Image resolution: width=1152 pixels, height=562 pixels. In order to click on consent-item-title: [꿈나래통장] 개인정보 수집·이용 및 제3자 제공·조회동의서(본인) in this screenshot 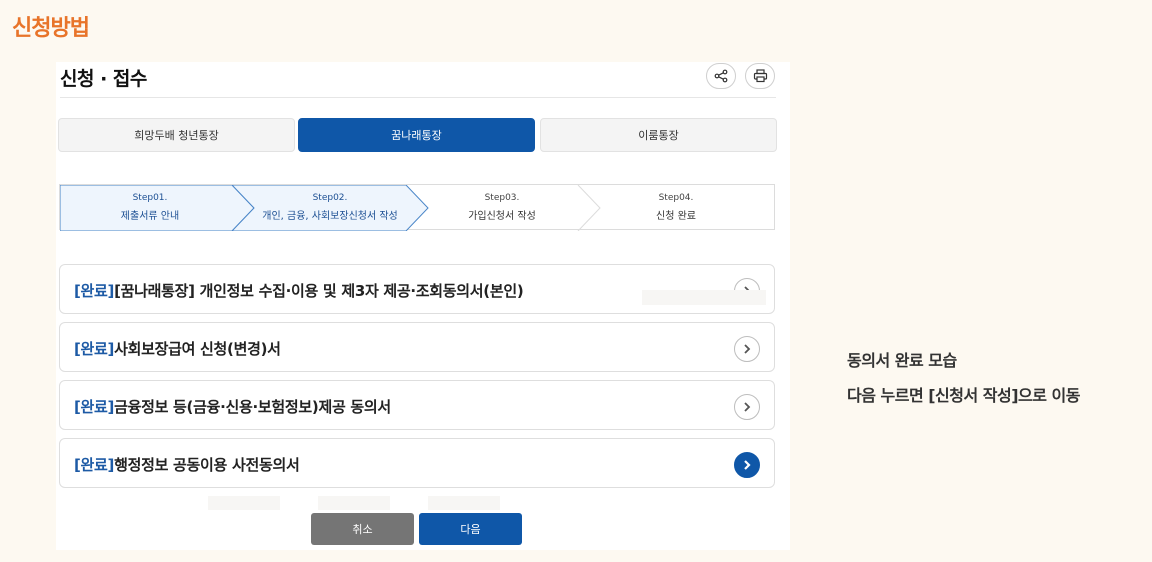, I will do `click(319, 291)`.